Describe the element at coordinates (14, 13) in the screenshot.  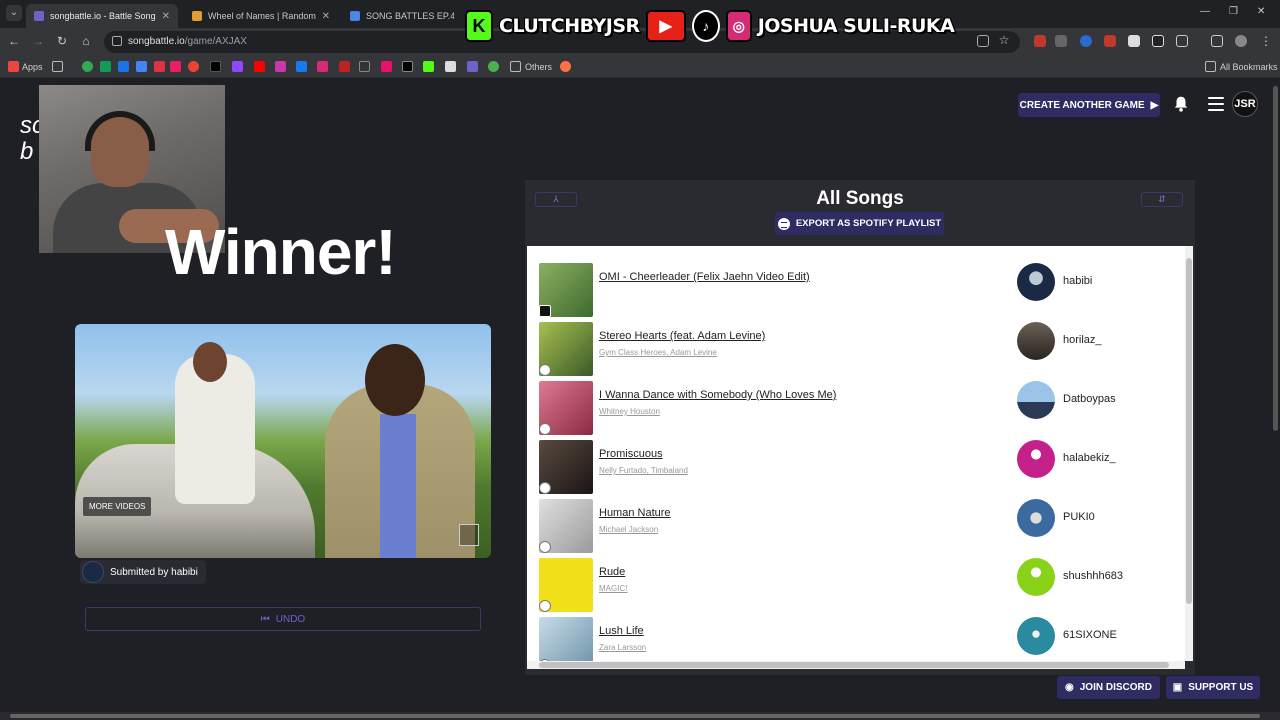
I see `tab-search-icon: ⌄` at that location.